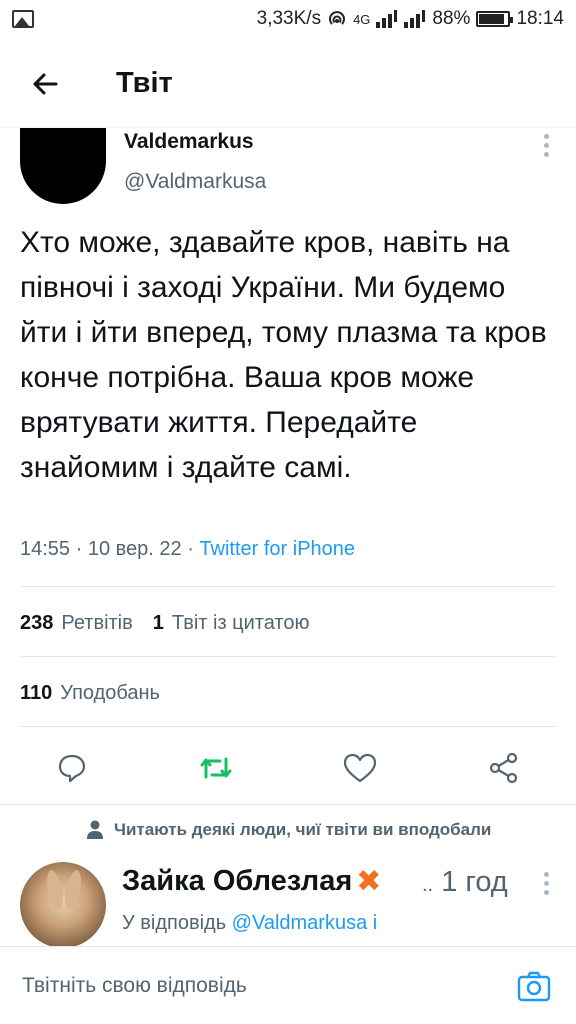  I want to click on battery-percent: 88%, so click(451, 18).